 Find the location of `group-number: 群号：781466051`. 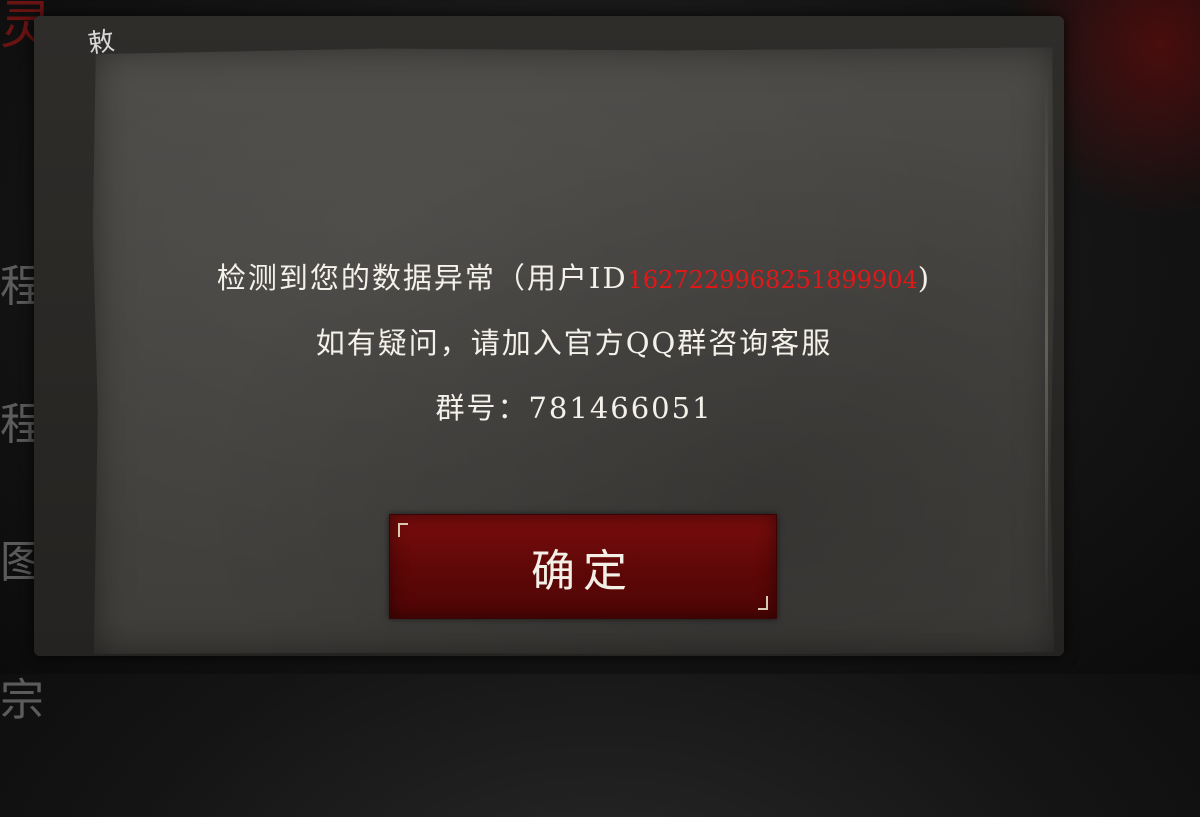

group-number: 群号：781466051 is located at coordinates (574, 408).